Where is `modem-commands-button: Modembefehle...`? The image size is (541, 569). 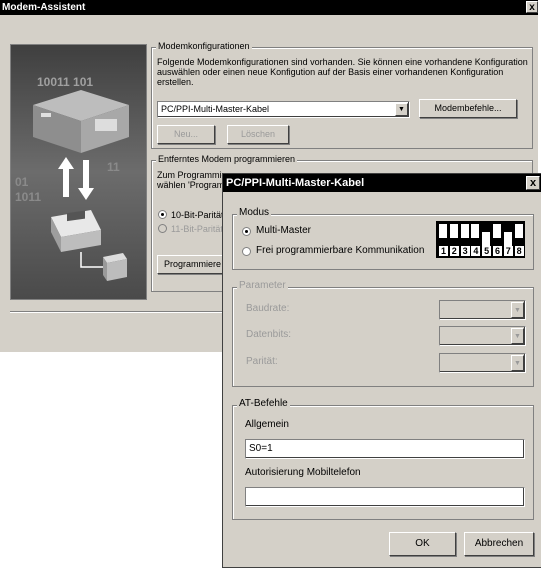
modem-commands-button: Modembefehle... is located at coordinates (468, 108).